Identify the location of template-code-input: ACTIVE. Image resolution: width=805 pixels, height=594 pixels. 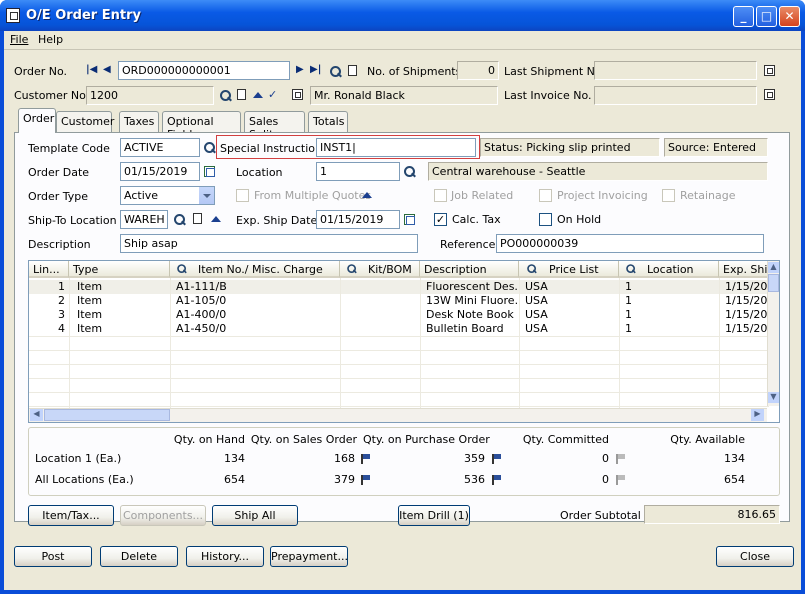
(160, 147).